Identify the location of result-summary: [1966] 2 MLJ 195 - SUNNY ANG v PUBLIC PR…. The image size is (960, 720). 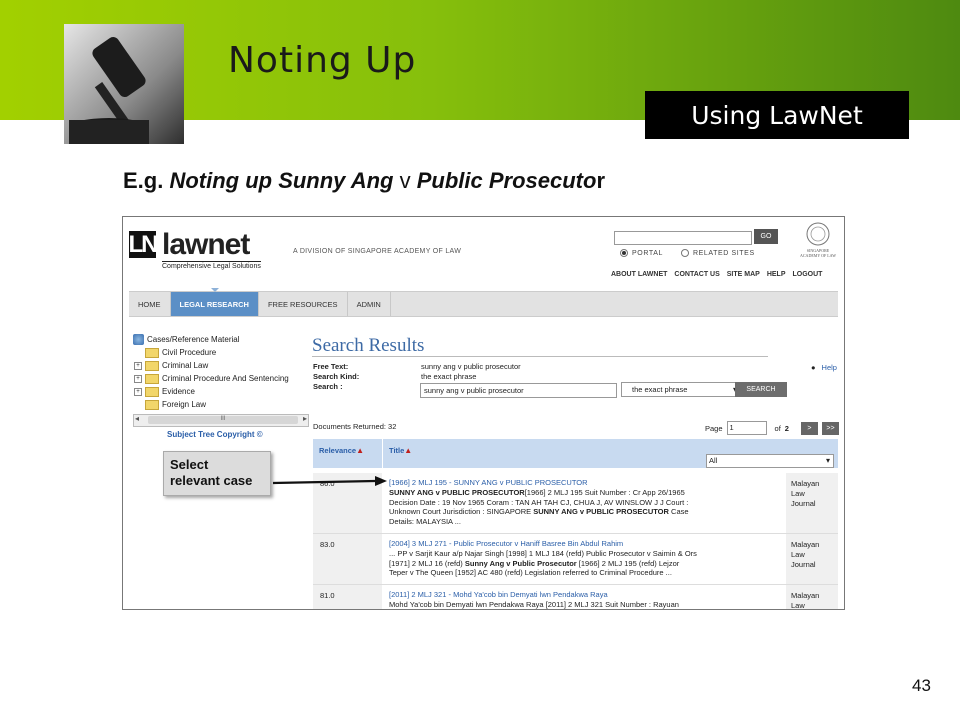
(584, 503).